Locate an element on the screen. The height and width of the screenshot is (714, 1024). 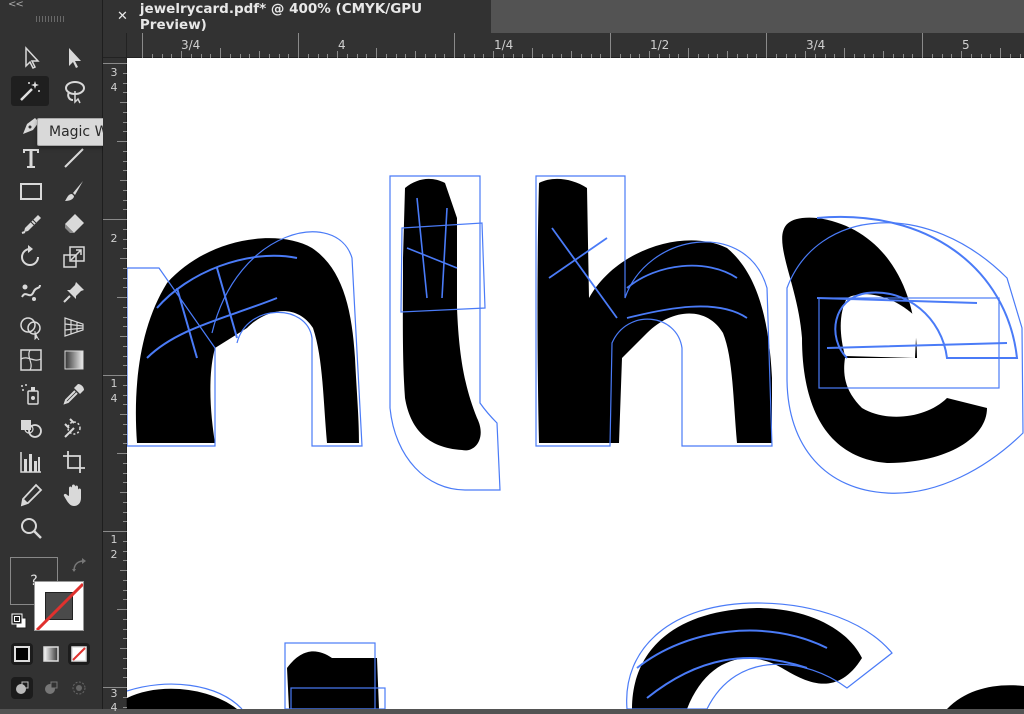
gradient-swatch-icon is located at coordinates (51, 654).